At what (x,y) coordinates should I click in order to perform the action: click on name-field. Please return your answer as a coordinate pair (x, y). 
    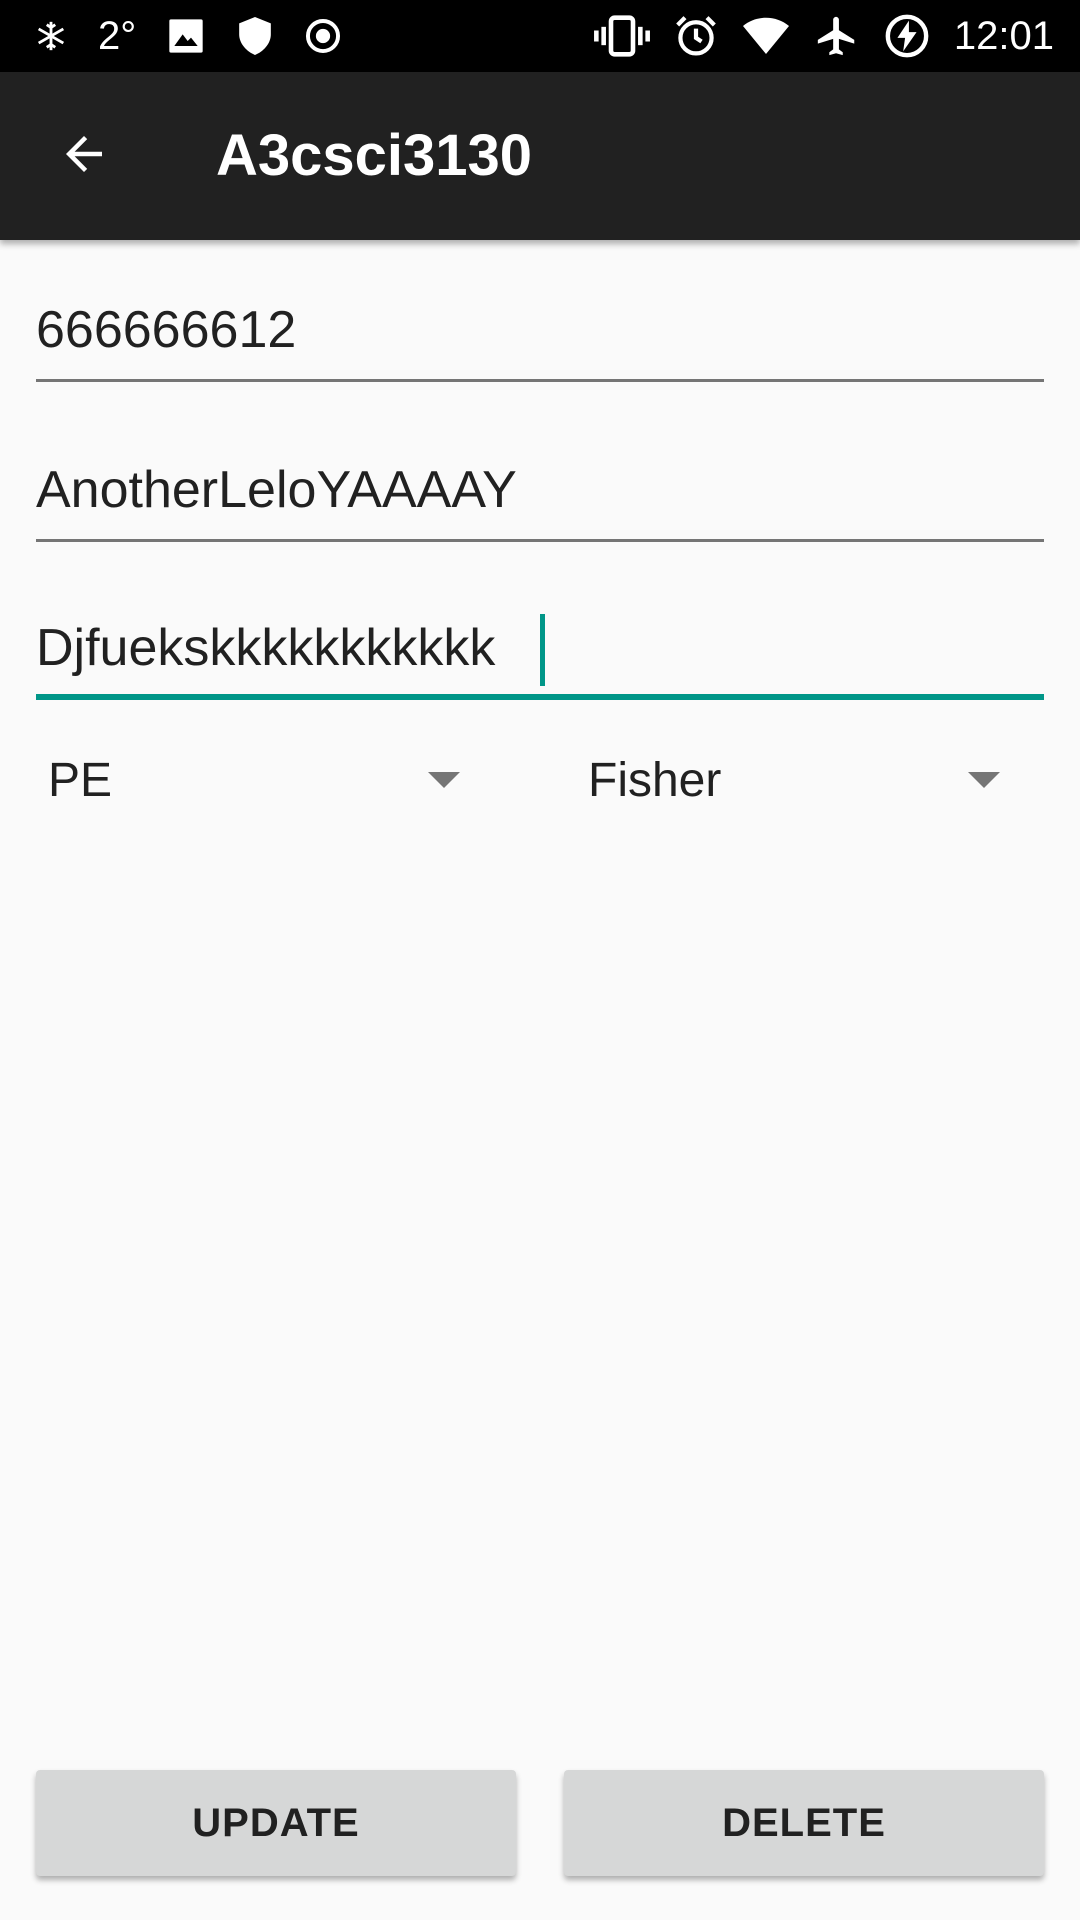
    Looking at the image, I should click on (540, 492).